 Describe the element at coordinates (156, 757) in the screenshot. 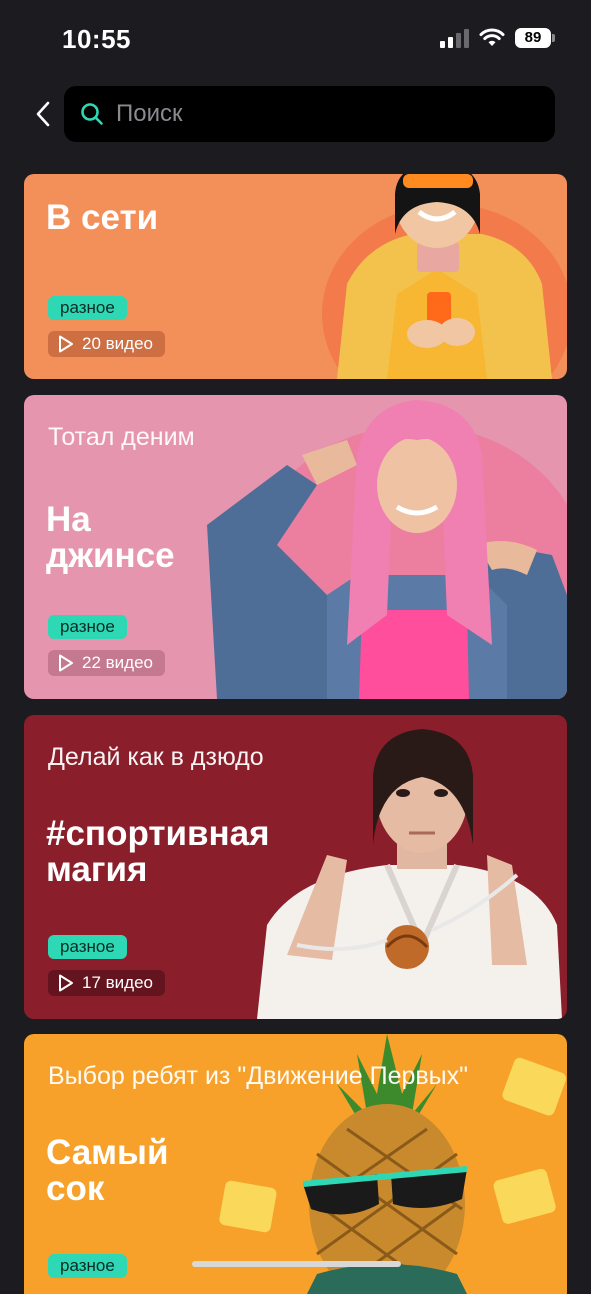

I see `card-subtitle: Делай как в дзюдо` at that location.